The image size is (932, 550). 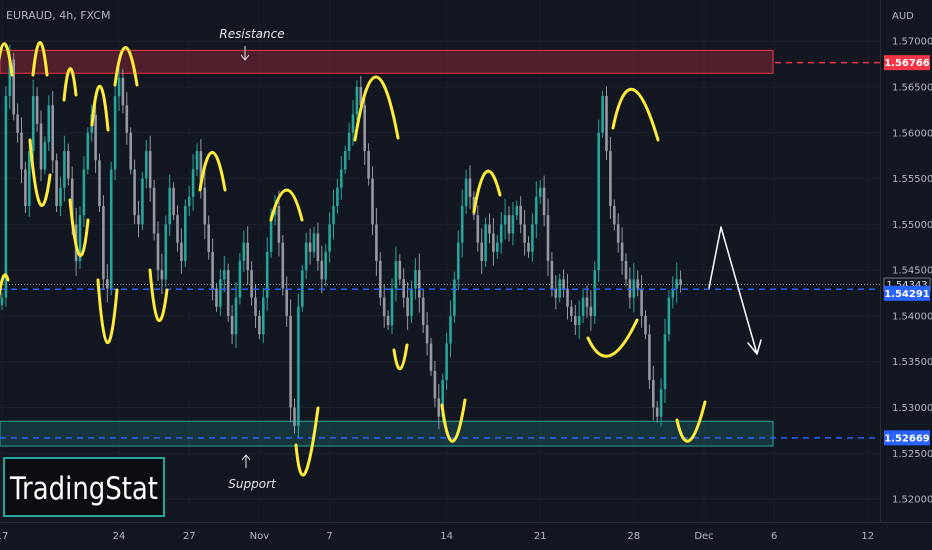 What do you see at coordinates (252, 484) in the screenshot?
I see `support-label: Support` at bounding box center [252, 484].